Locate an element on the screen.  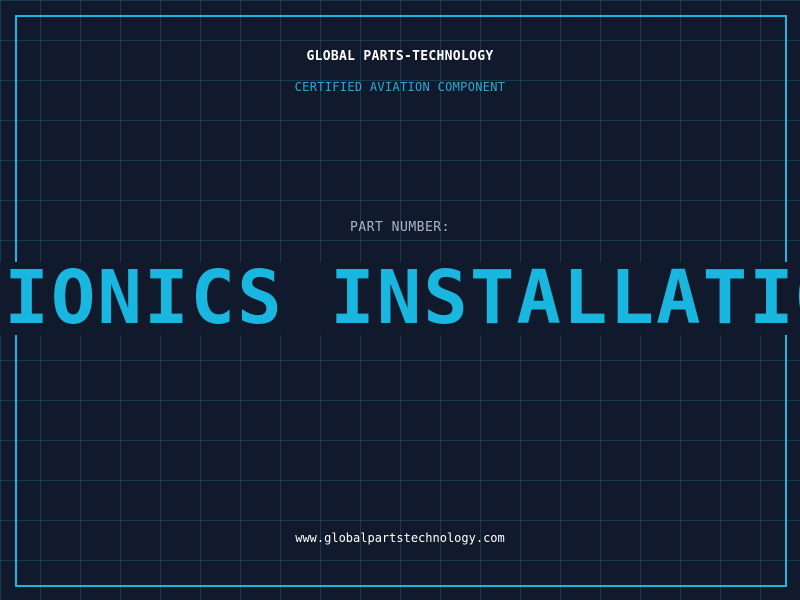
part-number-label: PART NUMBER: is located at coordinates (400, 227).